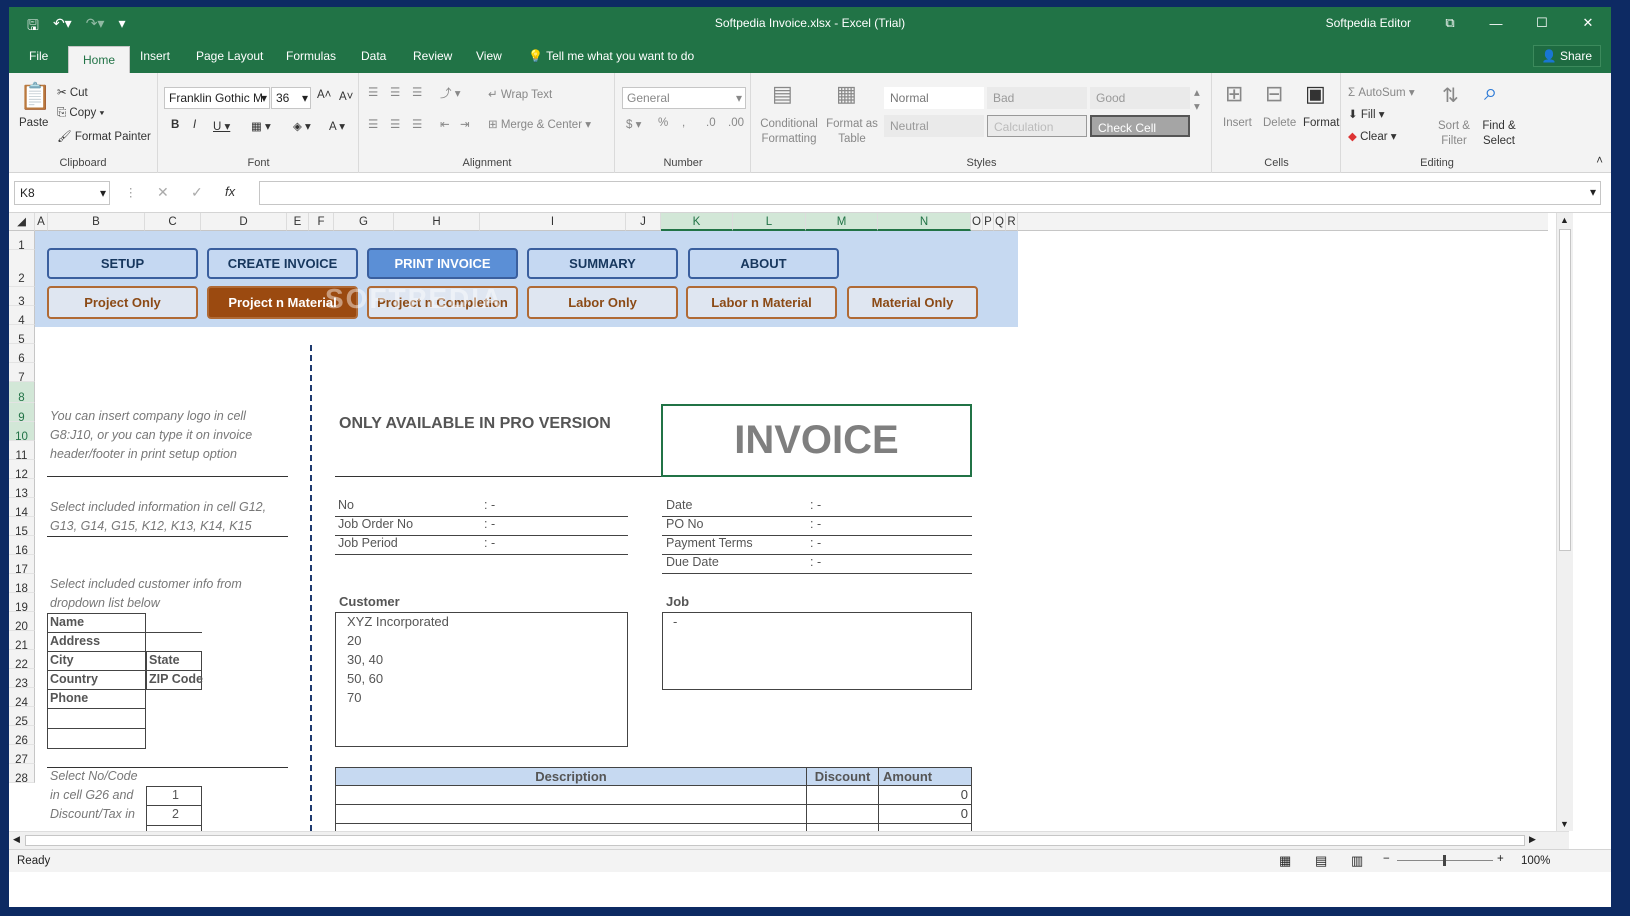 The image size is (1630, 916). Describe the element at coordinates (22, 546) in the screenshot. I see `row-header-16: 16` at that location.